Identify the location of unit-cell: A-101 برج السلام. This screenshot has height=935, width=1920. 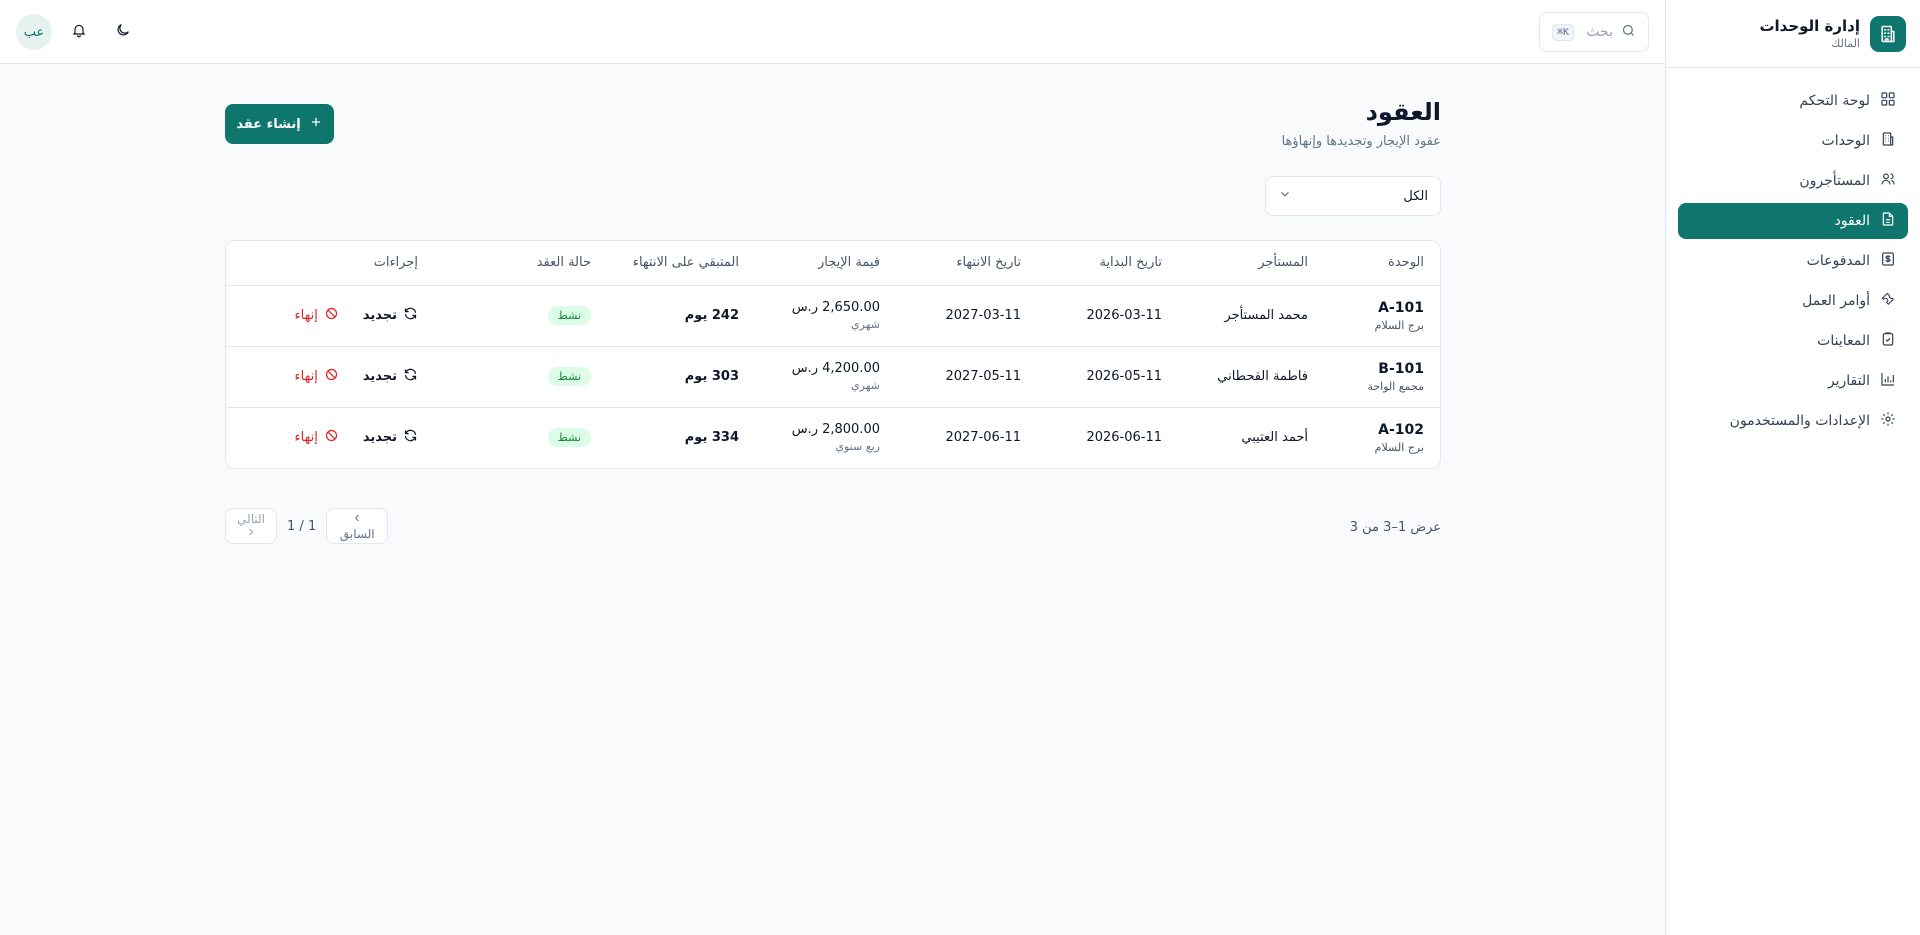
(1382, 316).